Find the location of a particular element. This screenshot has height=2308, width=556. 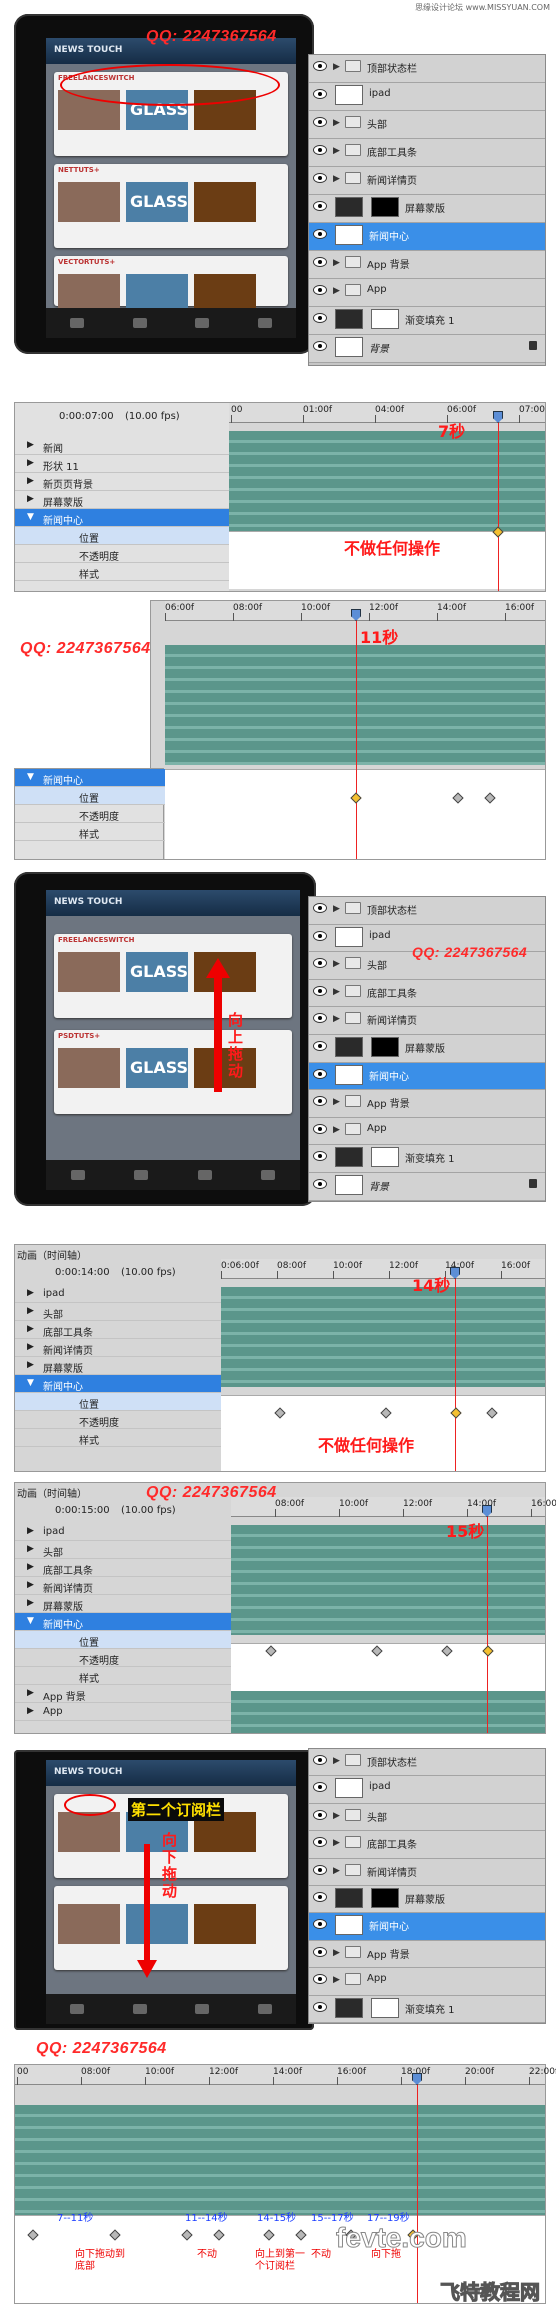

timeline-row: ▶ 新闻 is located at coordinates (122, 446).